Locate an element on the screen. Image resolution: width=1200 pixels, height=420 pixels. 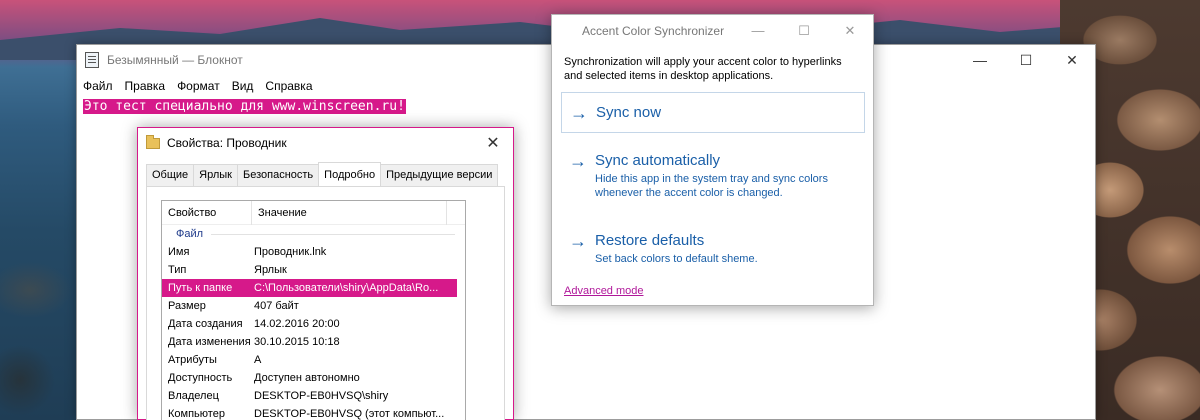
property-name: Компьютер is located at coordinates (196, 414).